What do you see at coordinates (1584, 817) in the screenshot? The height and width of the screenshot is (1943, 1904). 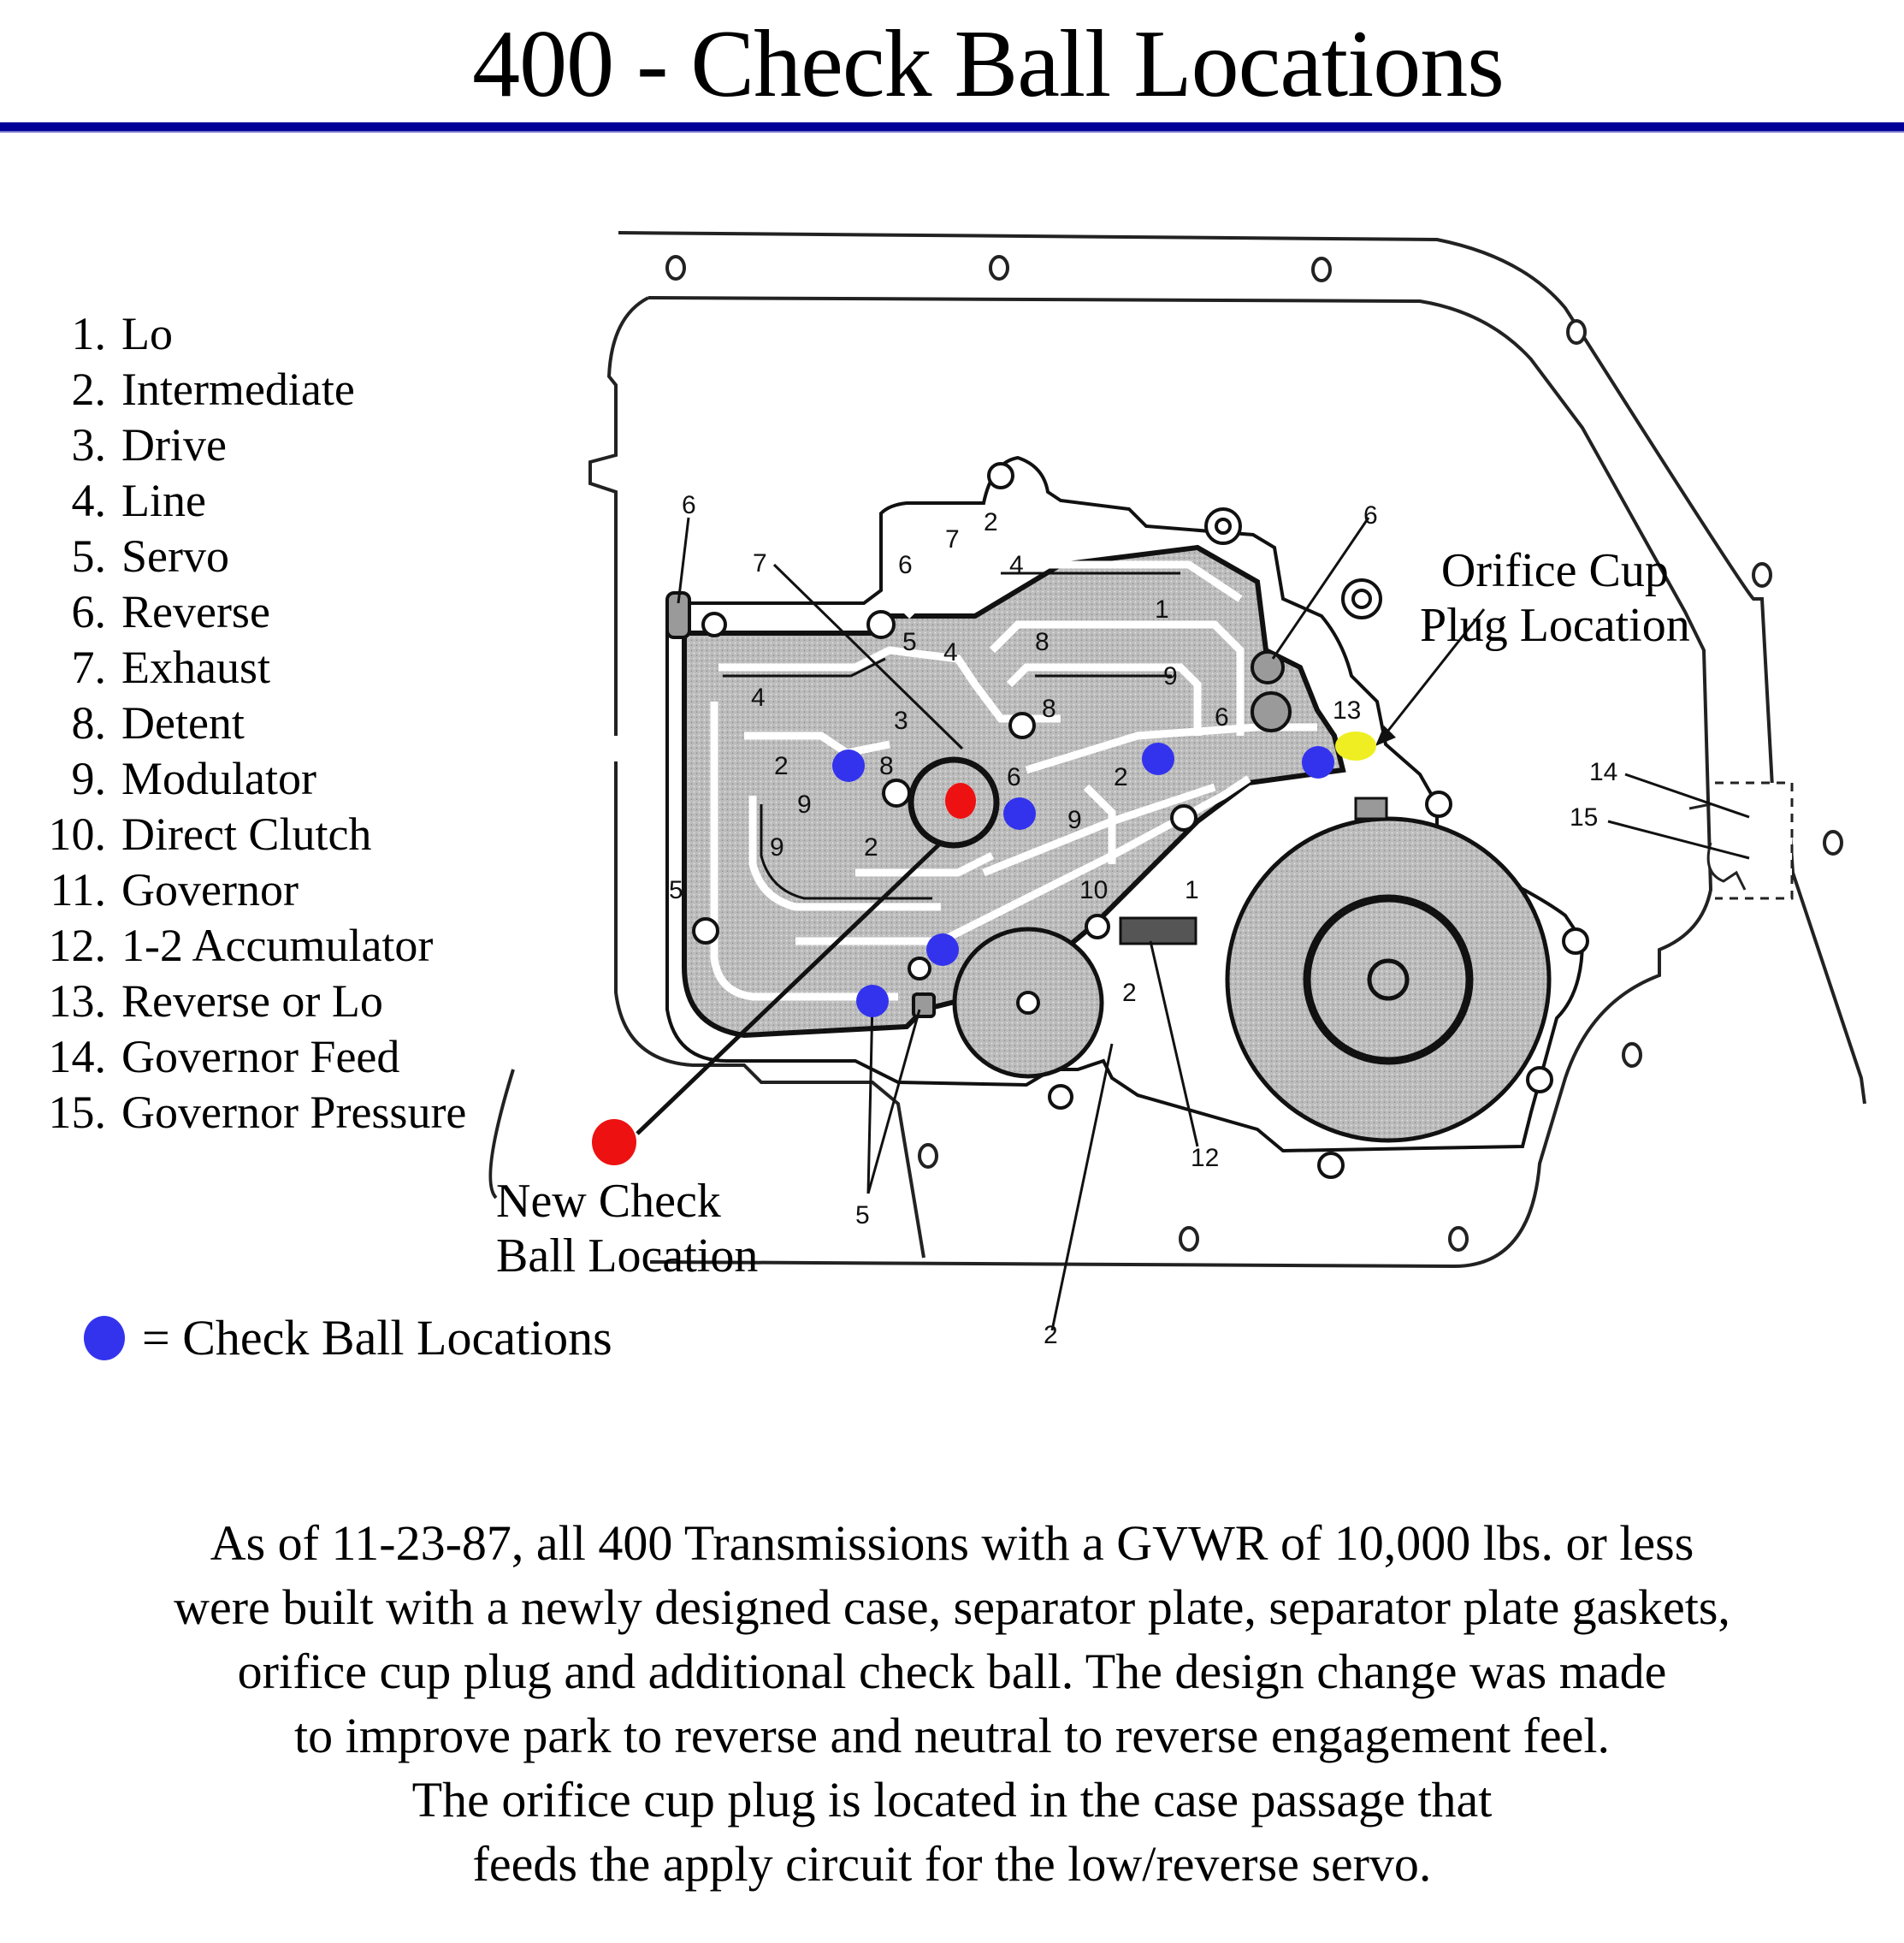 I see `leader-label: 15` at bounding box center [1584, 817].